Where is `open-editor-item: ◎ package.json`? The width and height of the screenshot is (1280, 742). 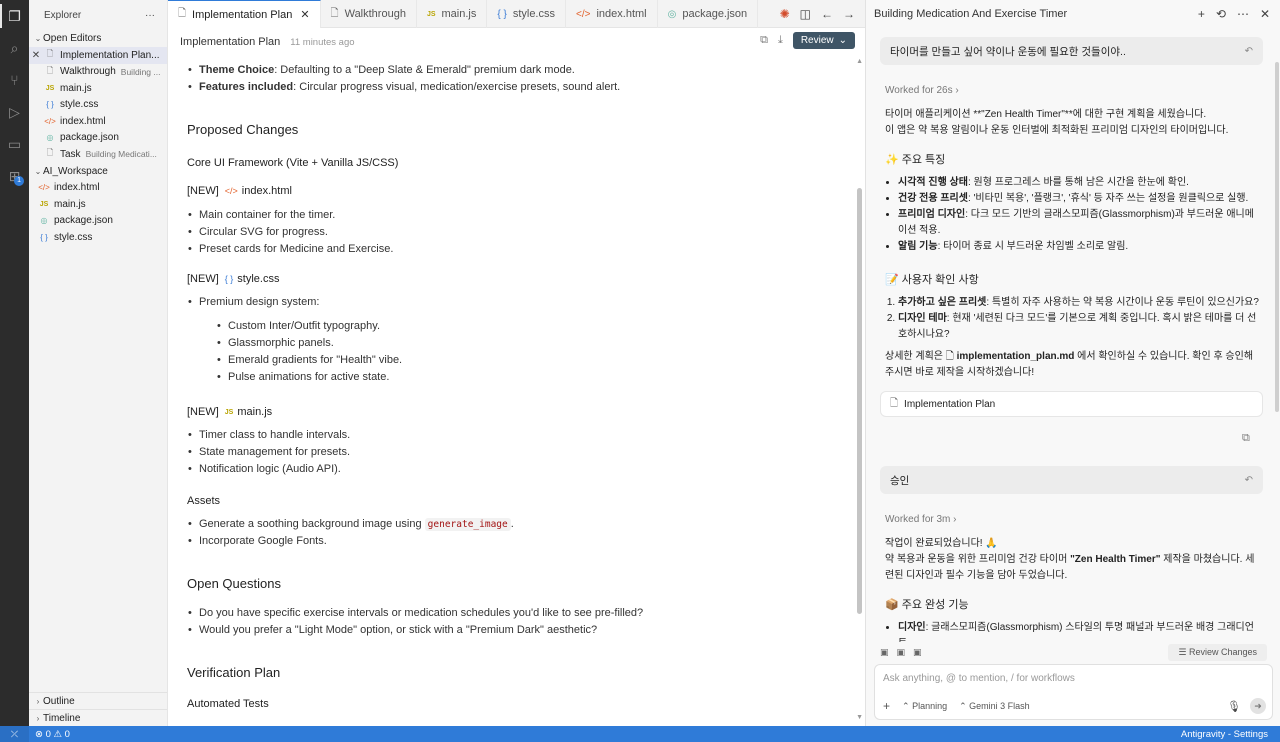
open-editor-item: ◎ package.json is located at coordinates (98, 138).